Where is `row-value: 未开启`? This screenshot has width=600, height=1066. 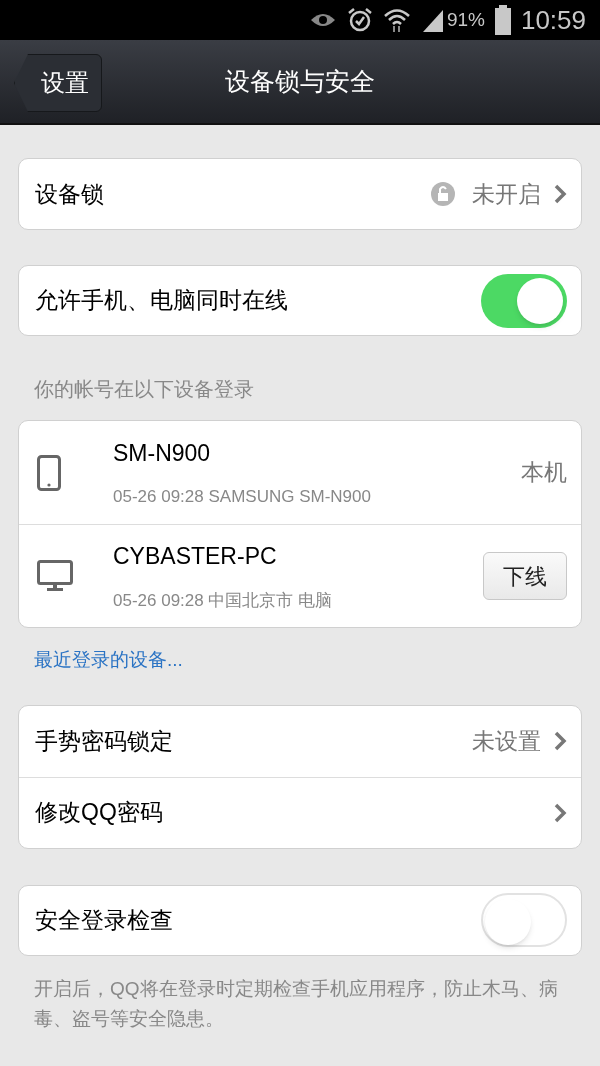 row-value: 未开启 is located at coordinates (506, 194).